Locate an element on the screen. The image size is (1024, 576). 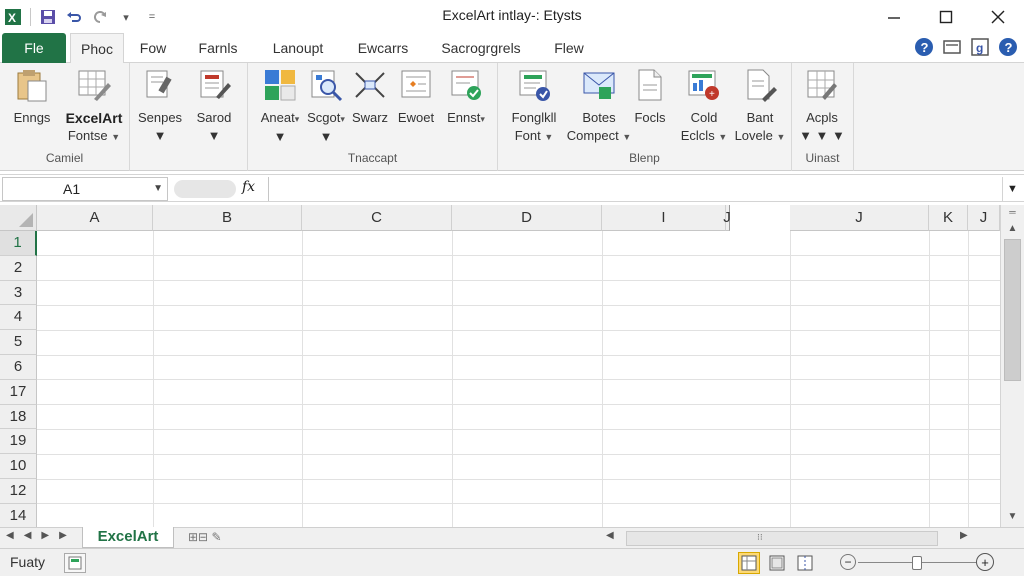
customize-qat-dropdown-icon: ▾ is located at coordinates (126, 17).